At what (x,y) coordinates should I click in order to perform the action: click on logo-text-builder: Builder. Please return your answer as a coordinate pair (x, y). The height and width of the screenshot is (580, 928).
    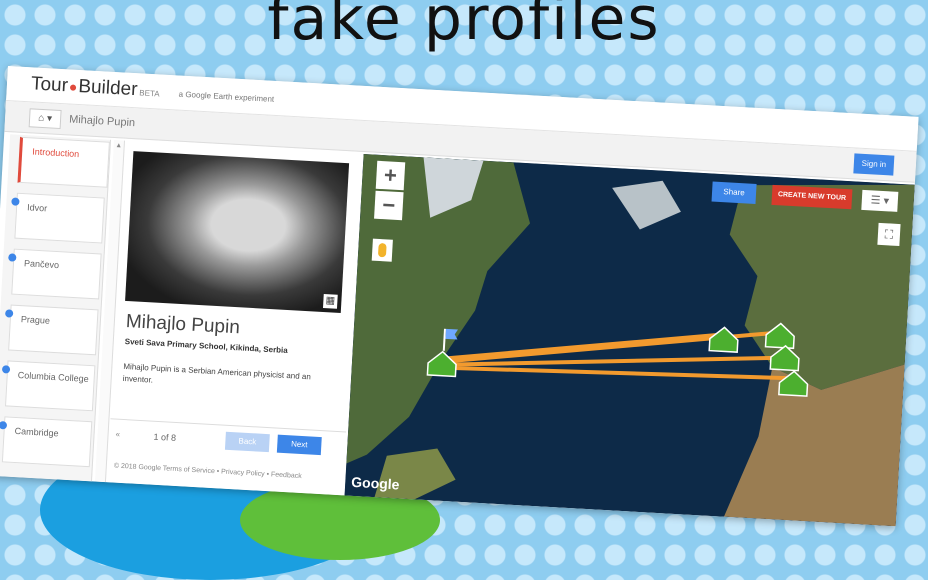
    Looking at the image, I should click on (108, 88).